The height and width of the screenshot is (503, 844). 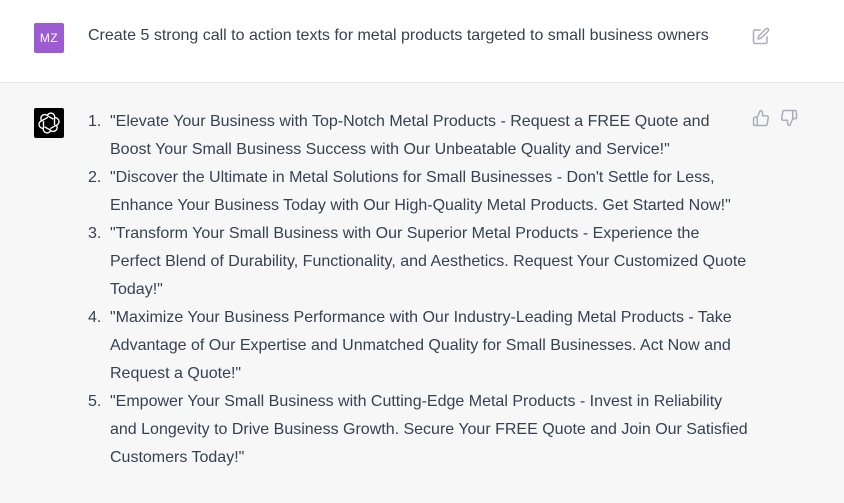 I want to click on list-item-number: 5., so click(x=95, y=401).